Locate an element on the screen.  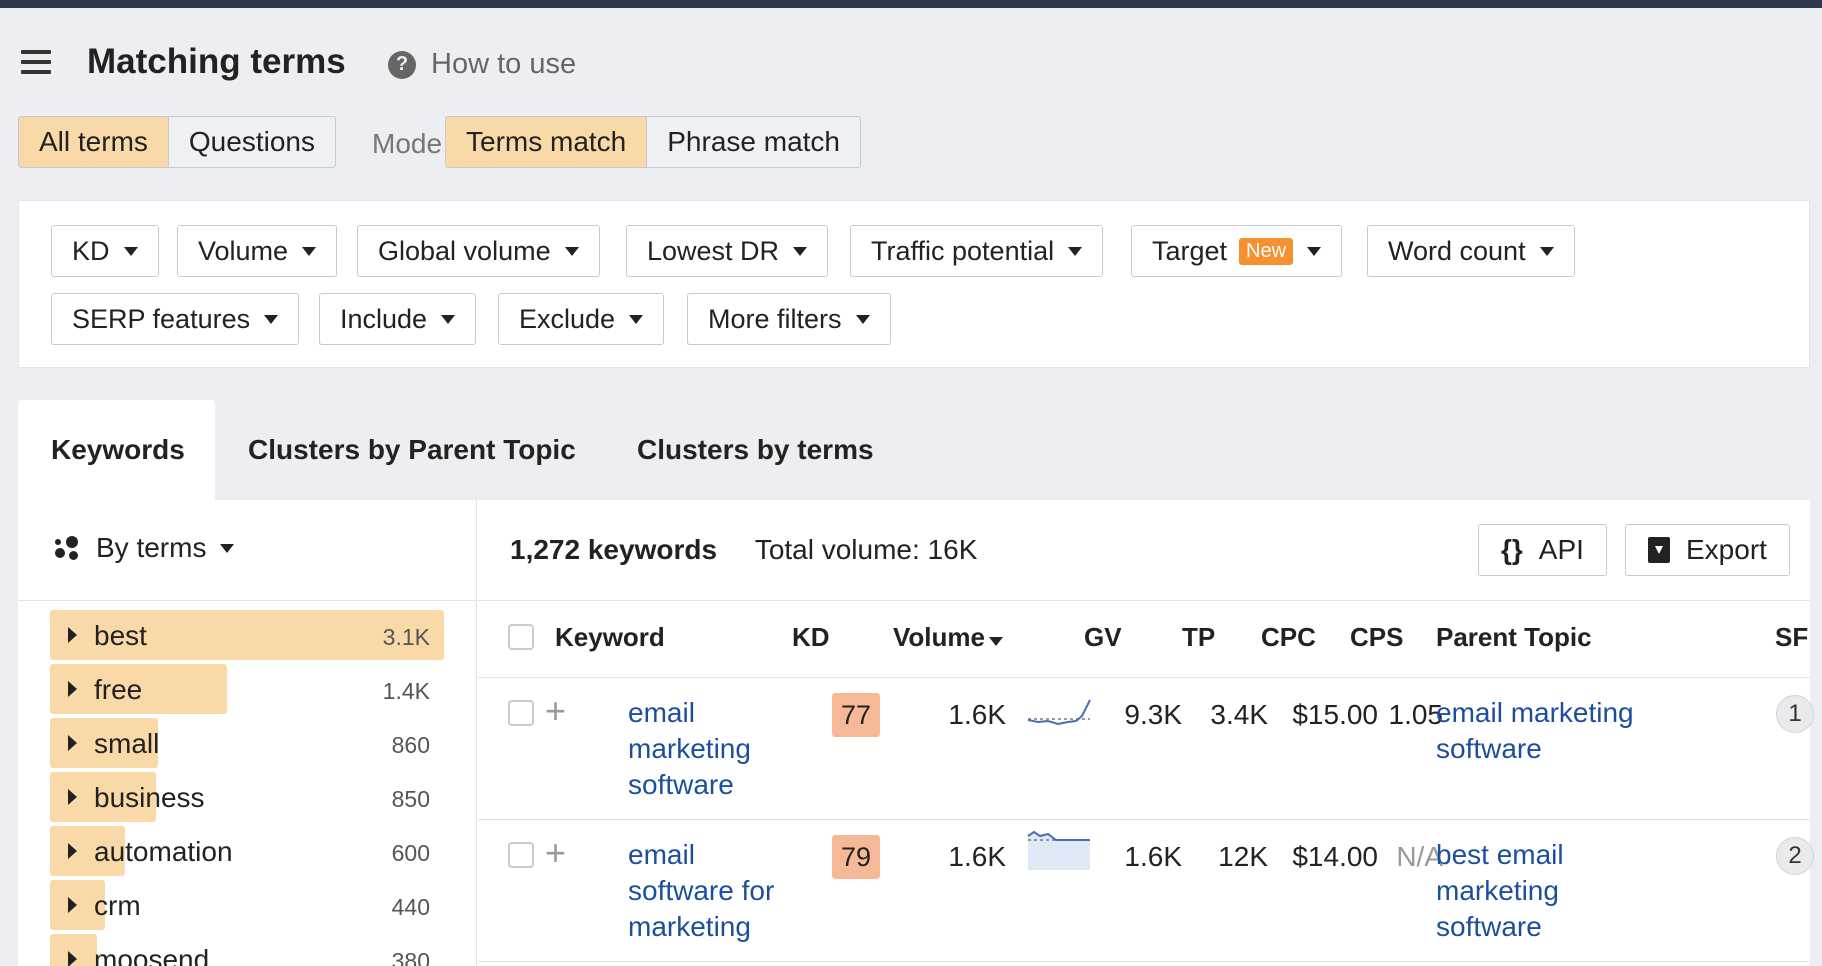
term-item: small 860 is located at coordinates (247, 743).